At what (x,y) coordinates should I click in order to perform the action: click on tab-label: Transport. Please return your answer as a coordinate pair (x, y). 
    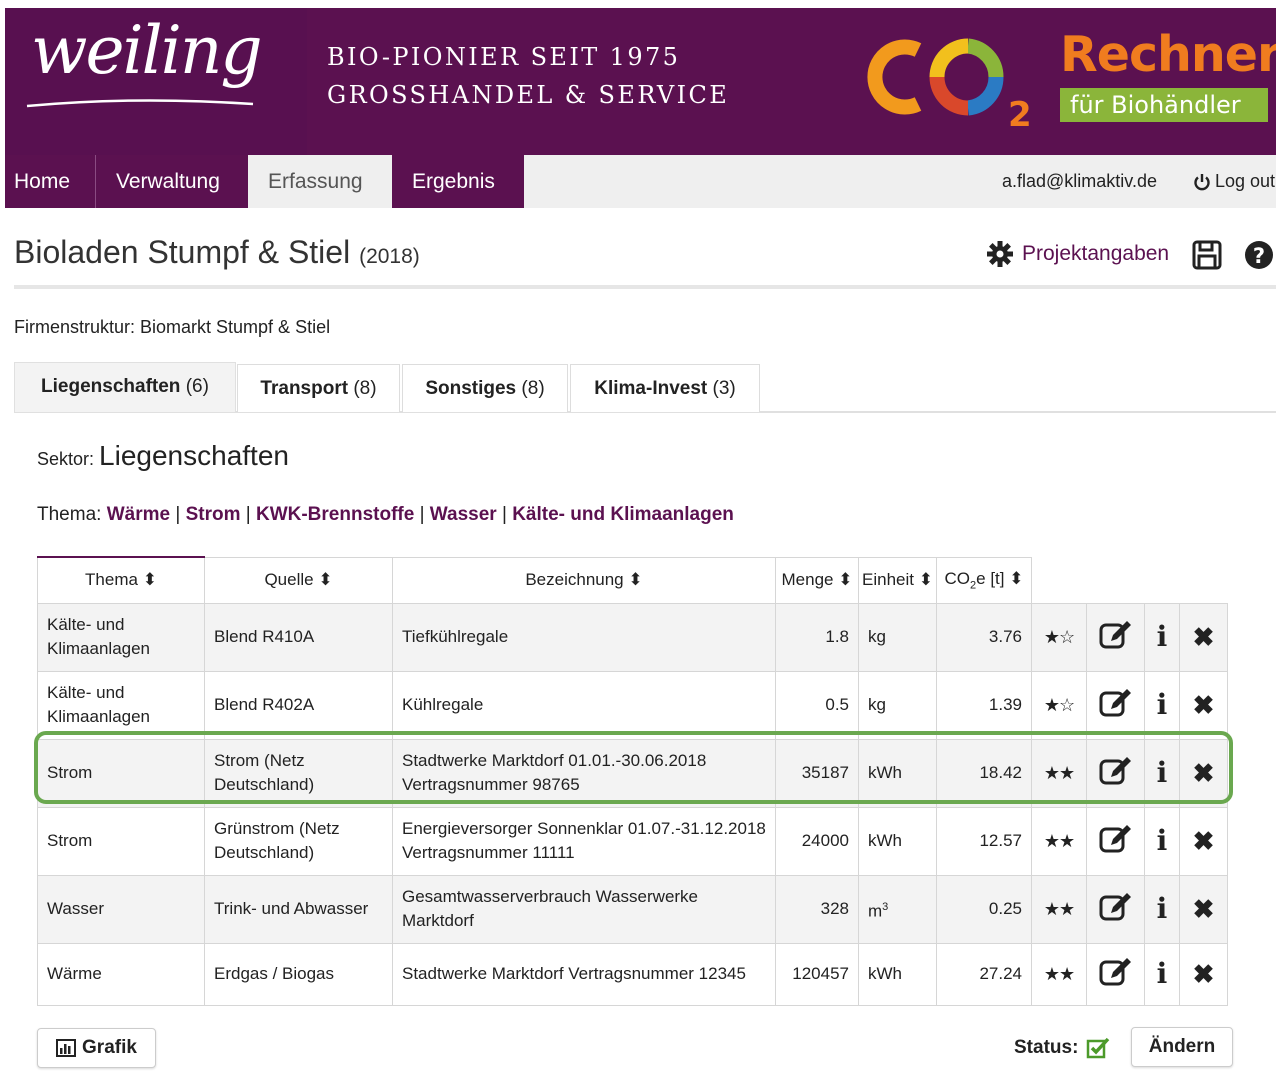
    Looking at the image, I should click on (304, 388).